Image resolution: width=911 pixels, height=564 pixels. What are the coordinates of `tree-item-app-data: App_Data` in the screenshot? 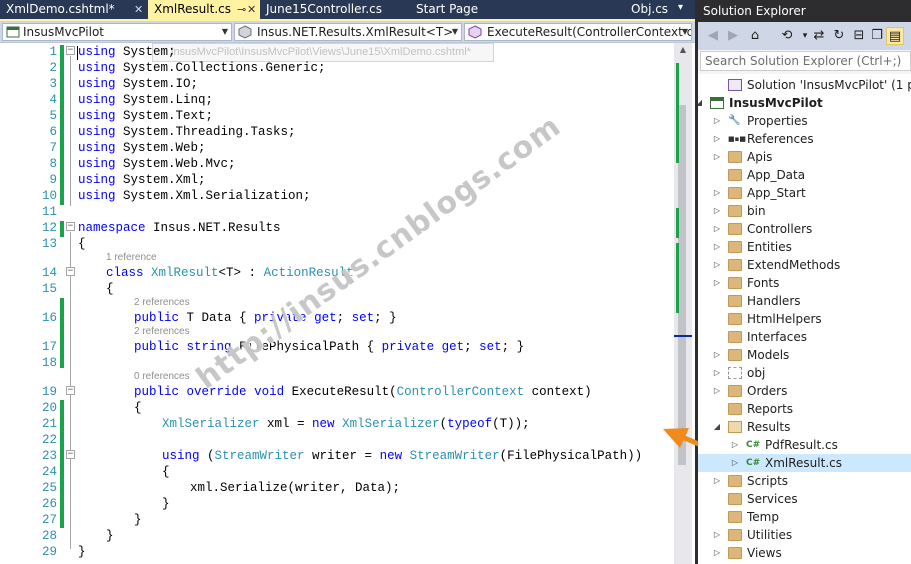 It's located at (804, 175).